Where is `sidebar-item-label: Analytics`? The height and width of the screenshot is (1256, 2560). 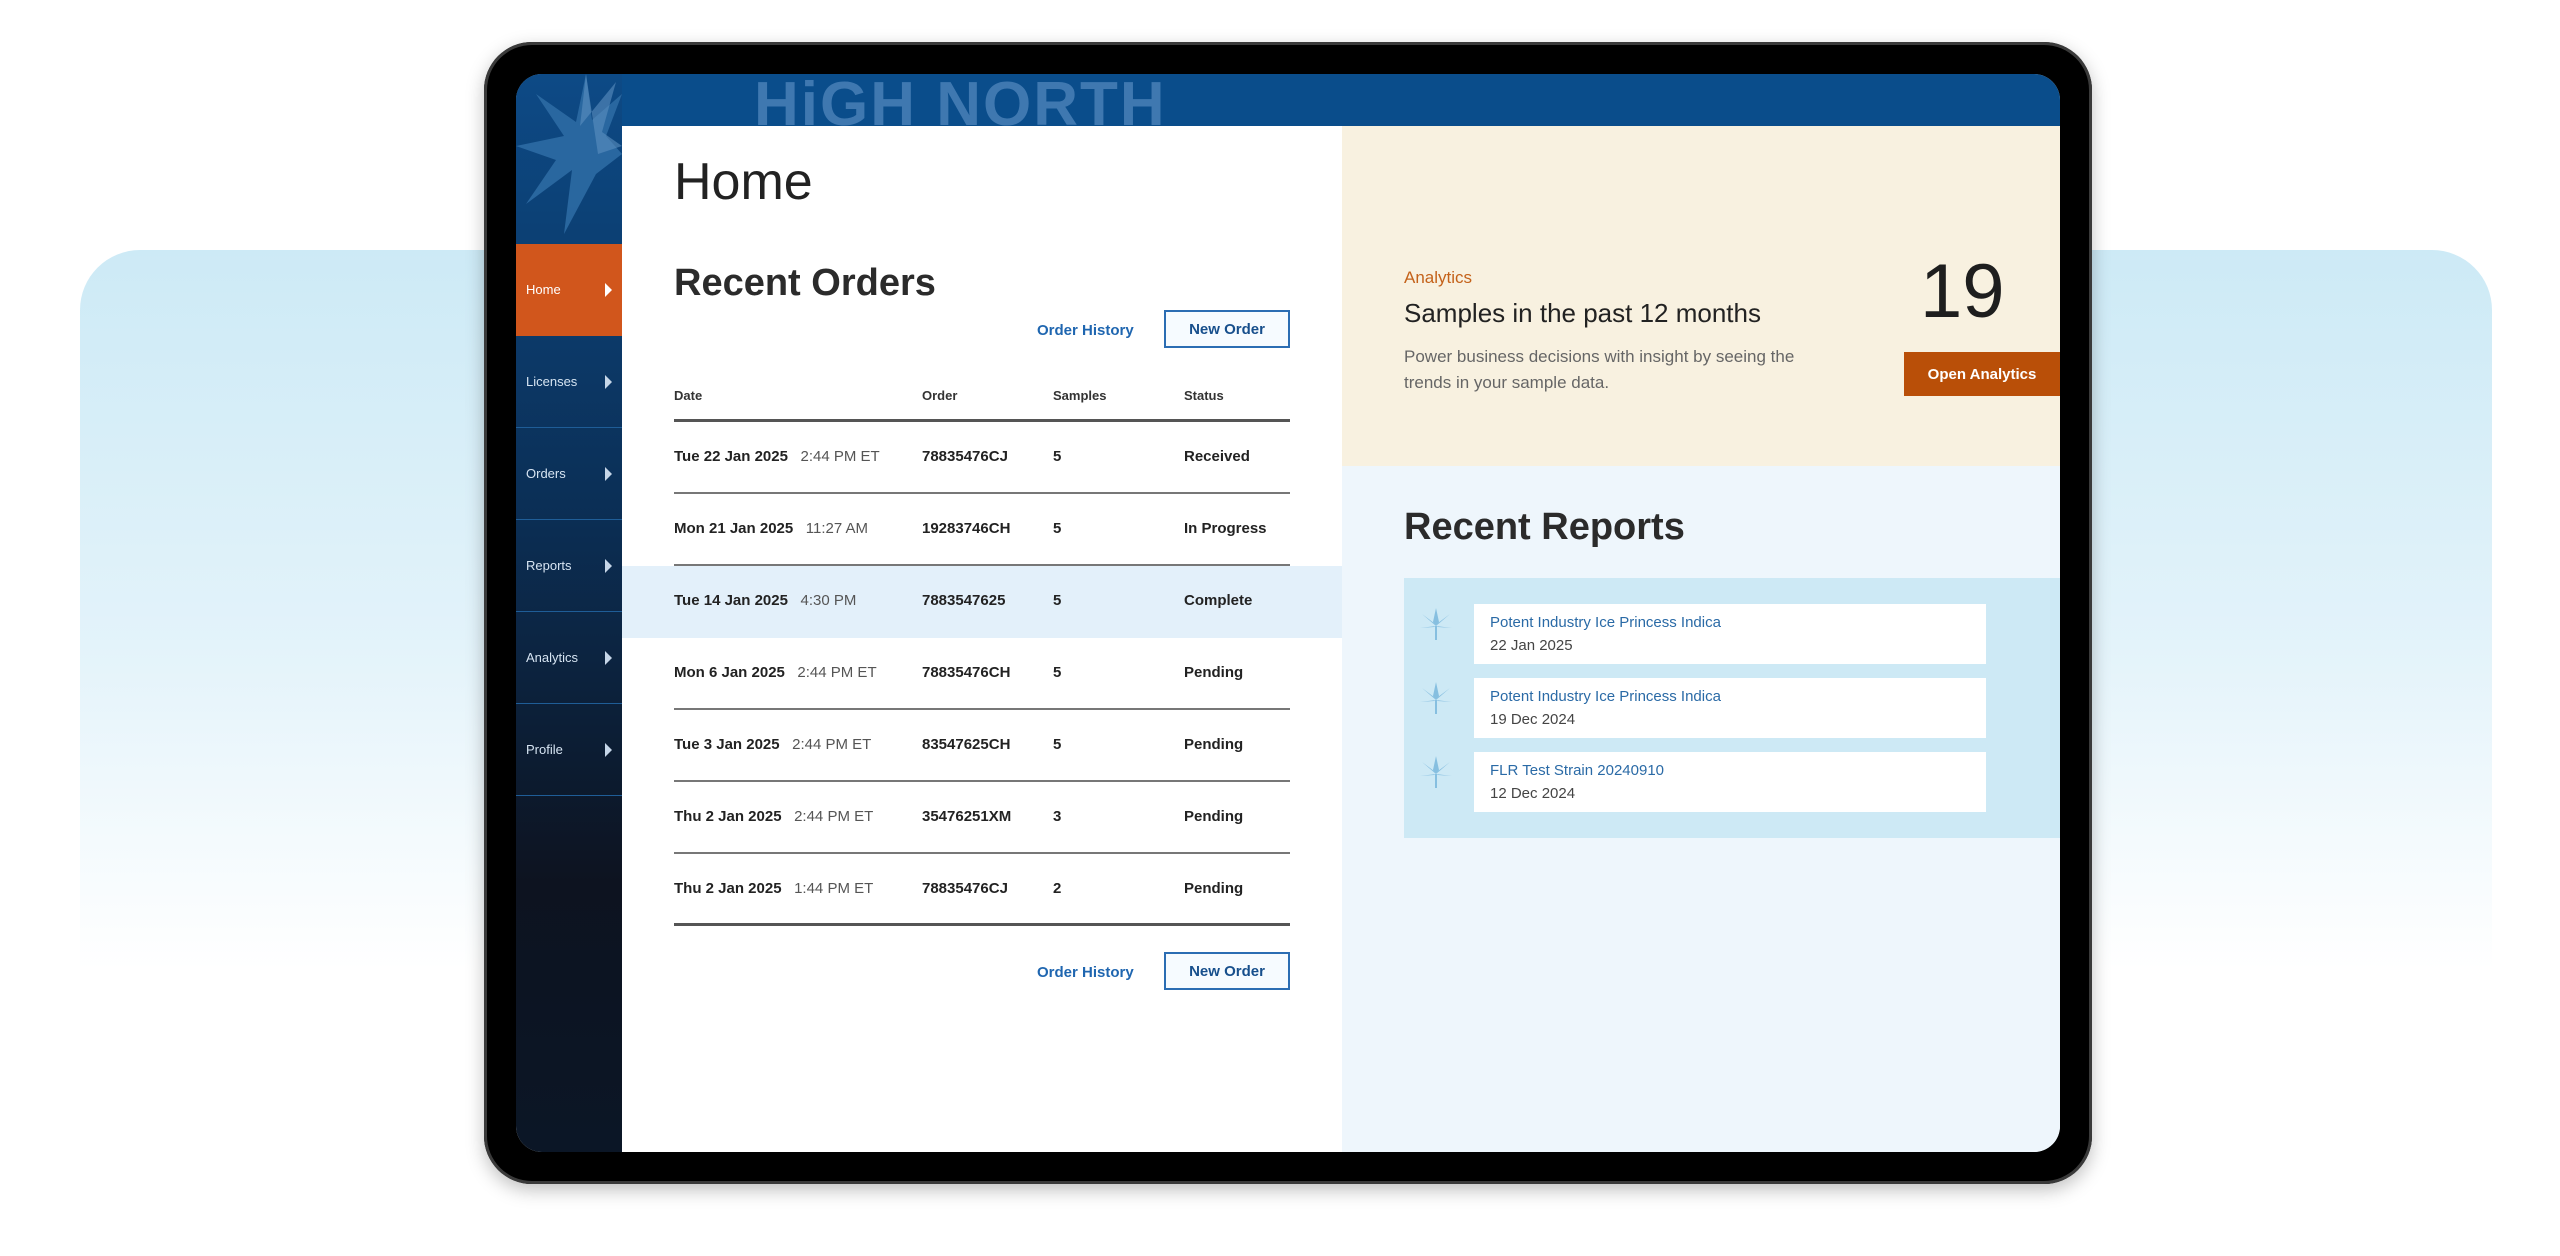
sidebar-item-label: Analytics is located at coordinates (552, 657).